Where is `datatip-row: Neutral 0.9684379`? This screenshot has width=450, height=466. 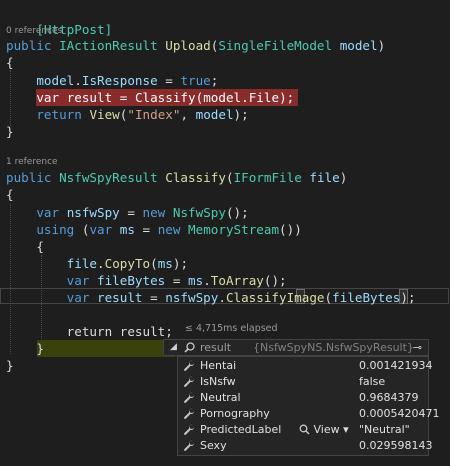
datatip-row: Neutral 0.9684379 is located at coordinates (303, 398).